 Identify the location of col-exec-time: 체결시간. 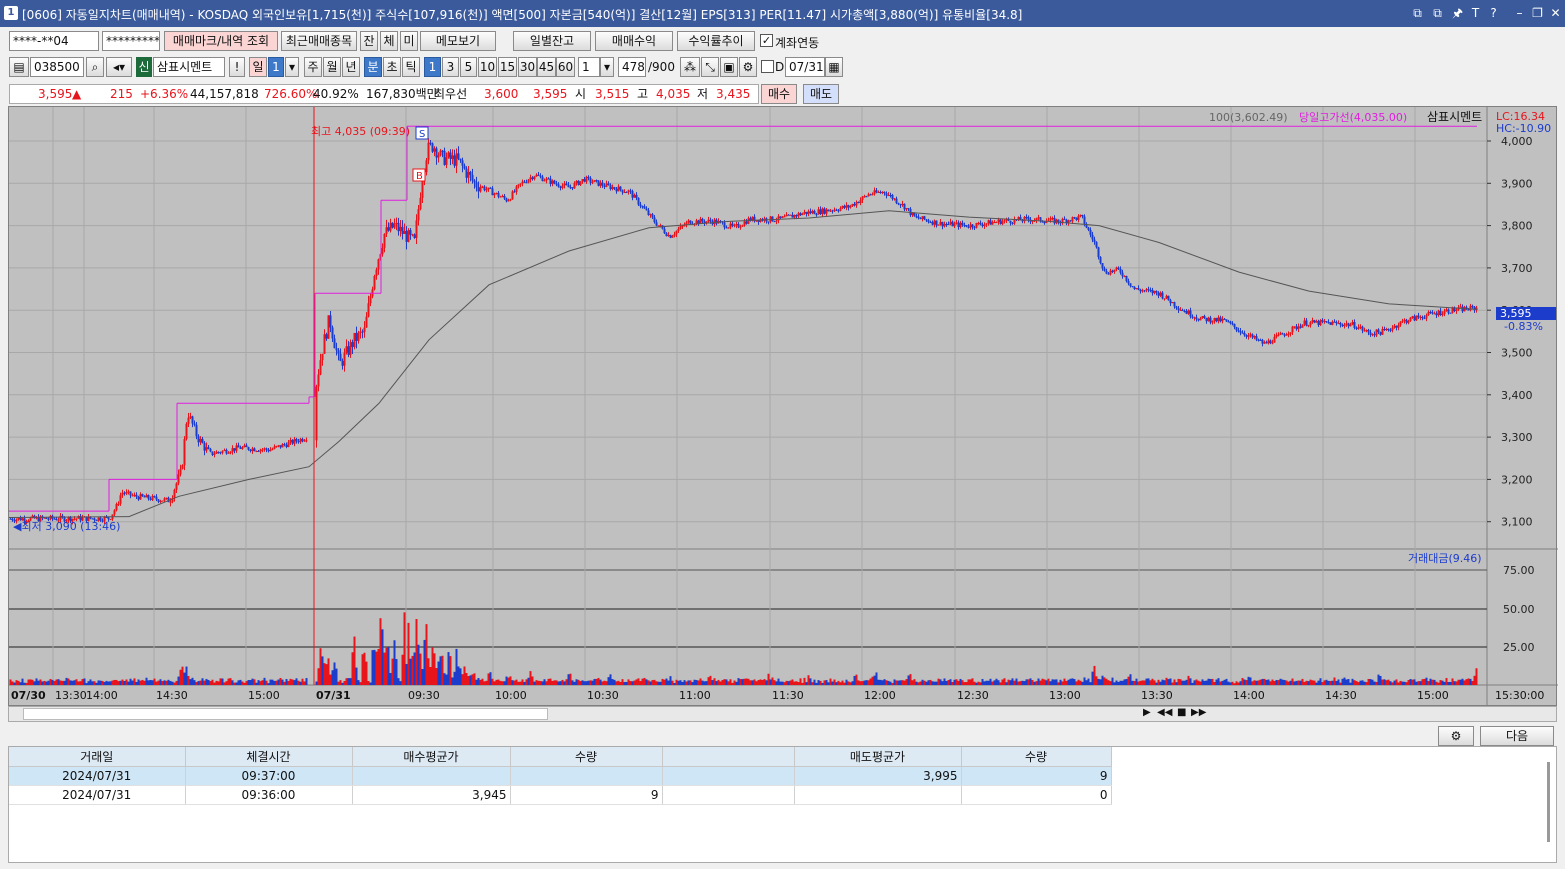
(269, 757).